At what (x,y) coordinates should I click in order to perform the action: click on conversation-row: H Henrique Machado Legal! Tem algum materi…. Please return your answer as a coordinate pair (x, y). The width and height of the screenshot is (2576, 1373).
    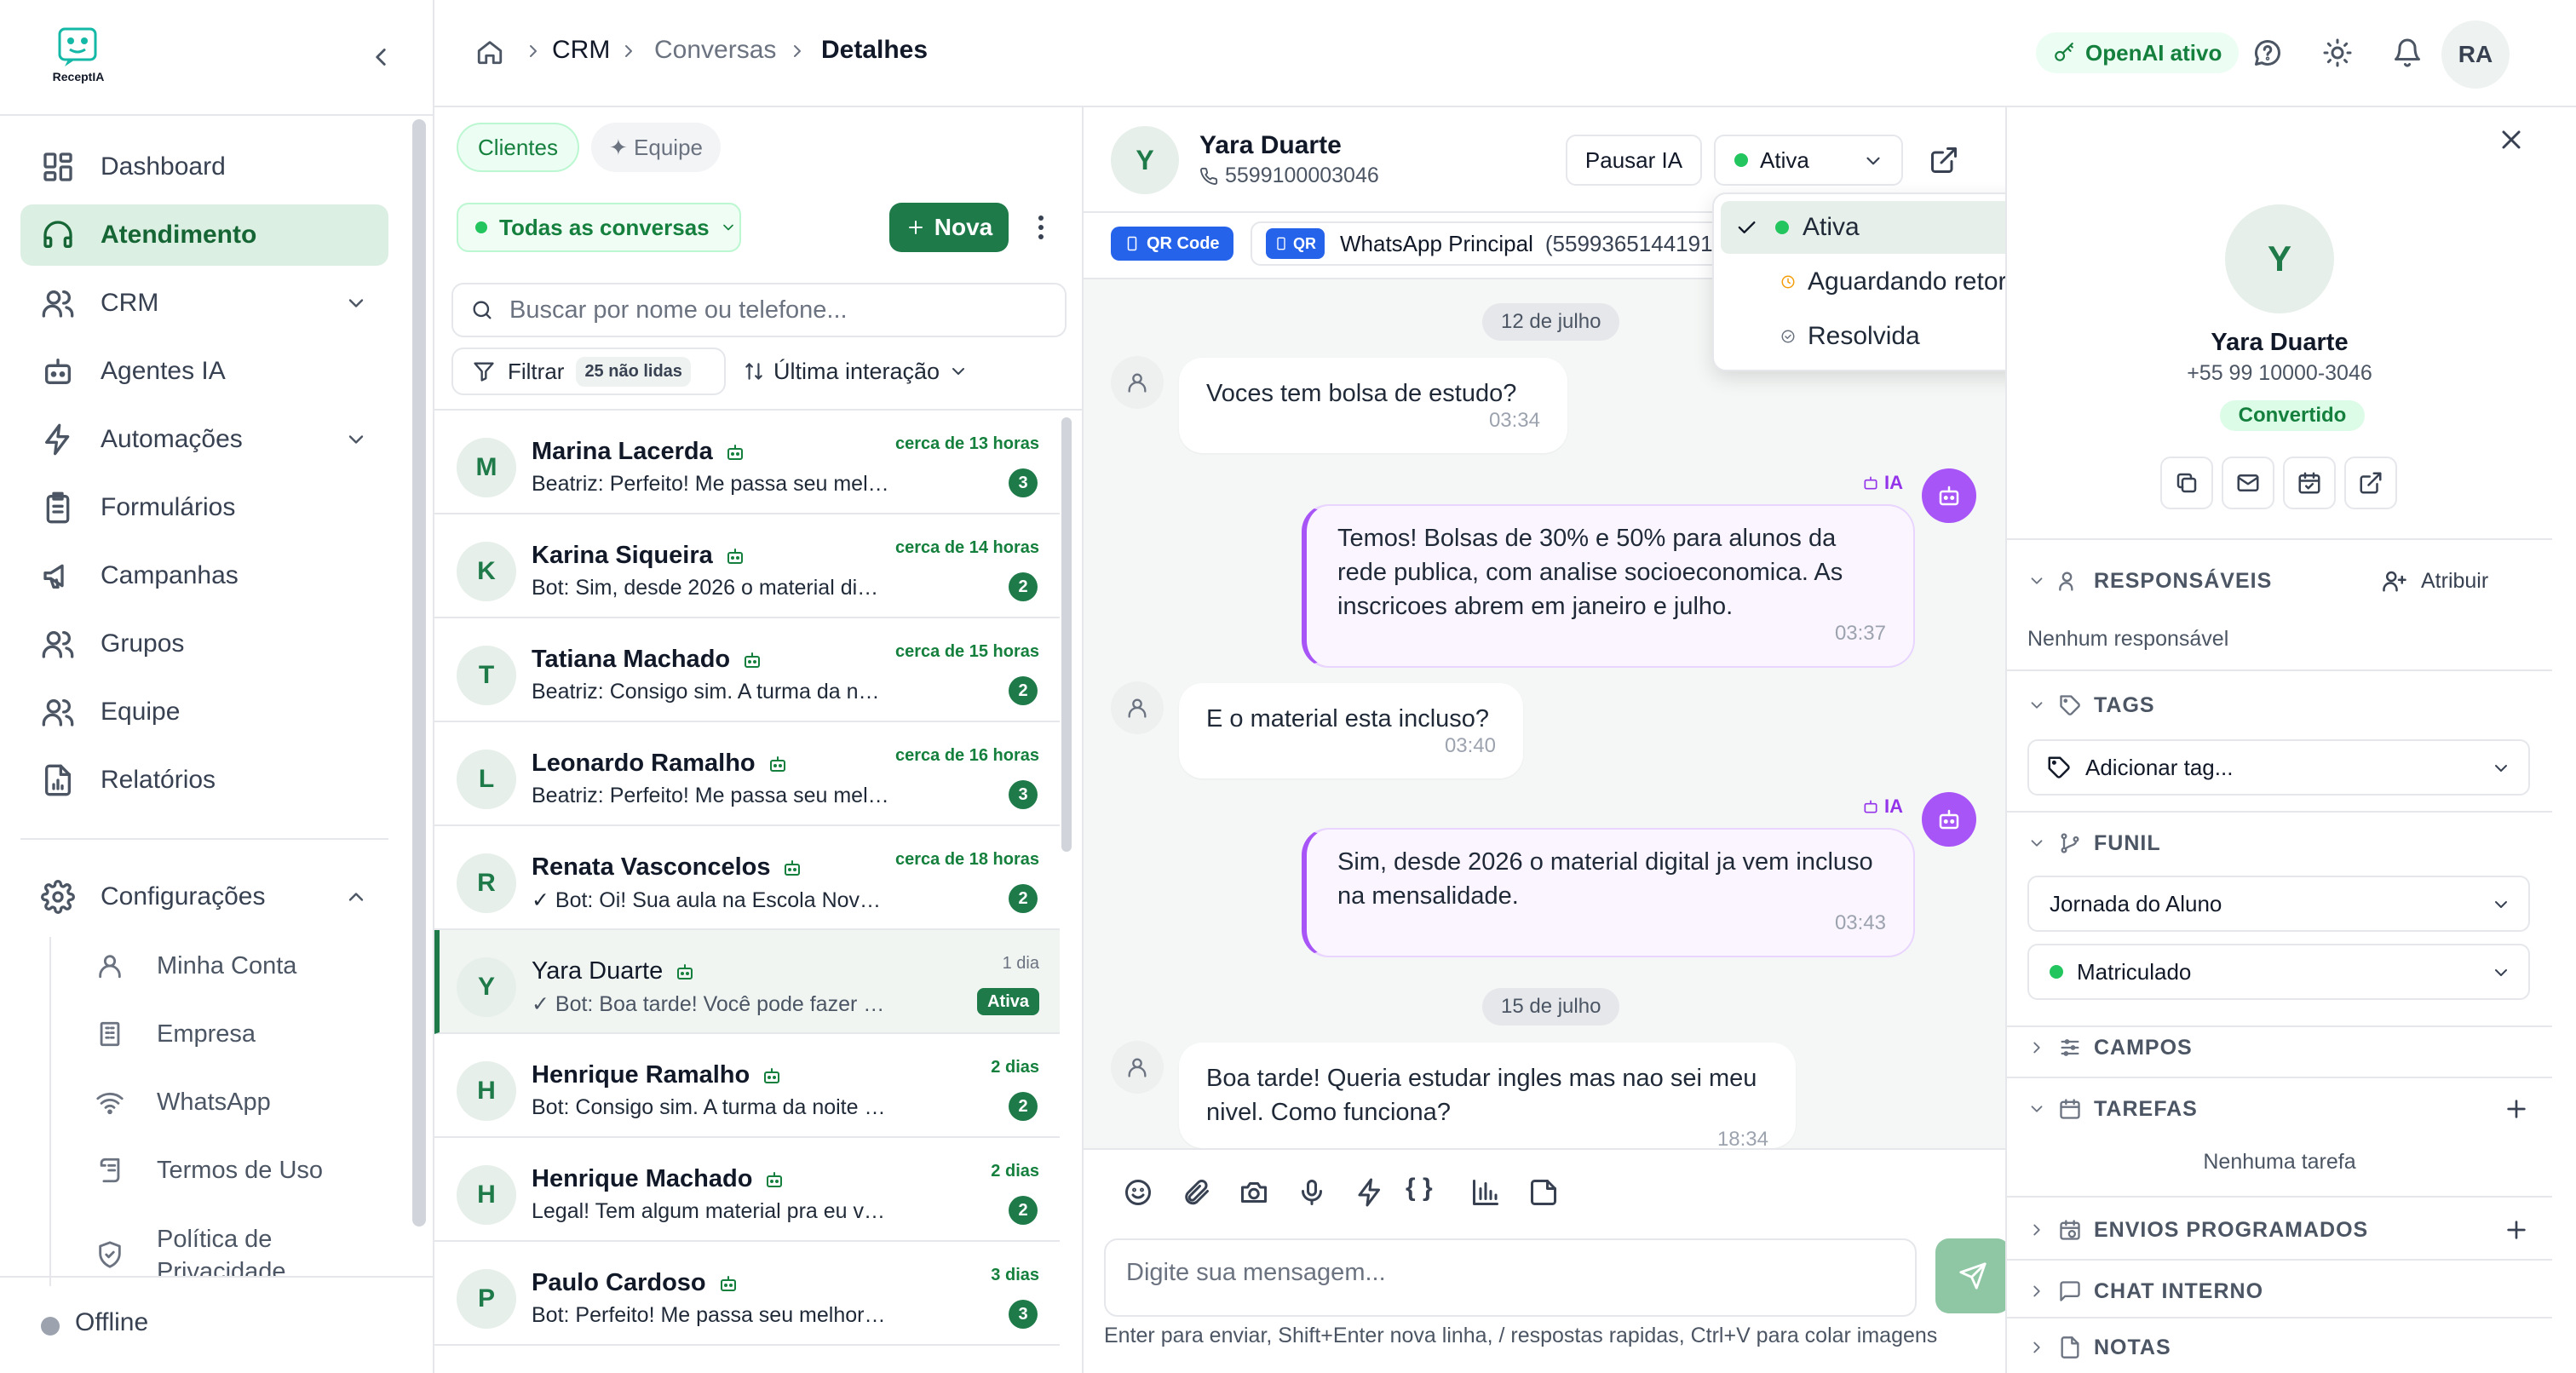
    Looking at the image, I should click on (747, 1190).